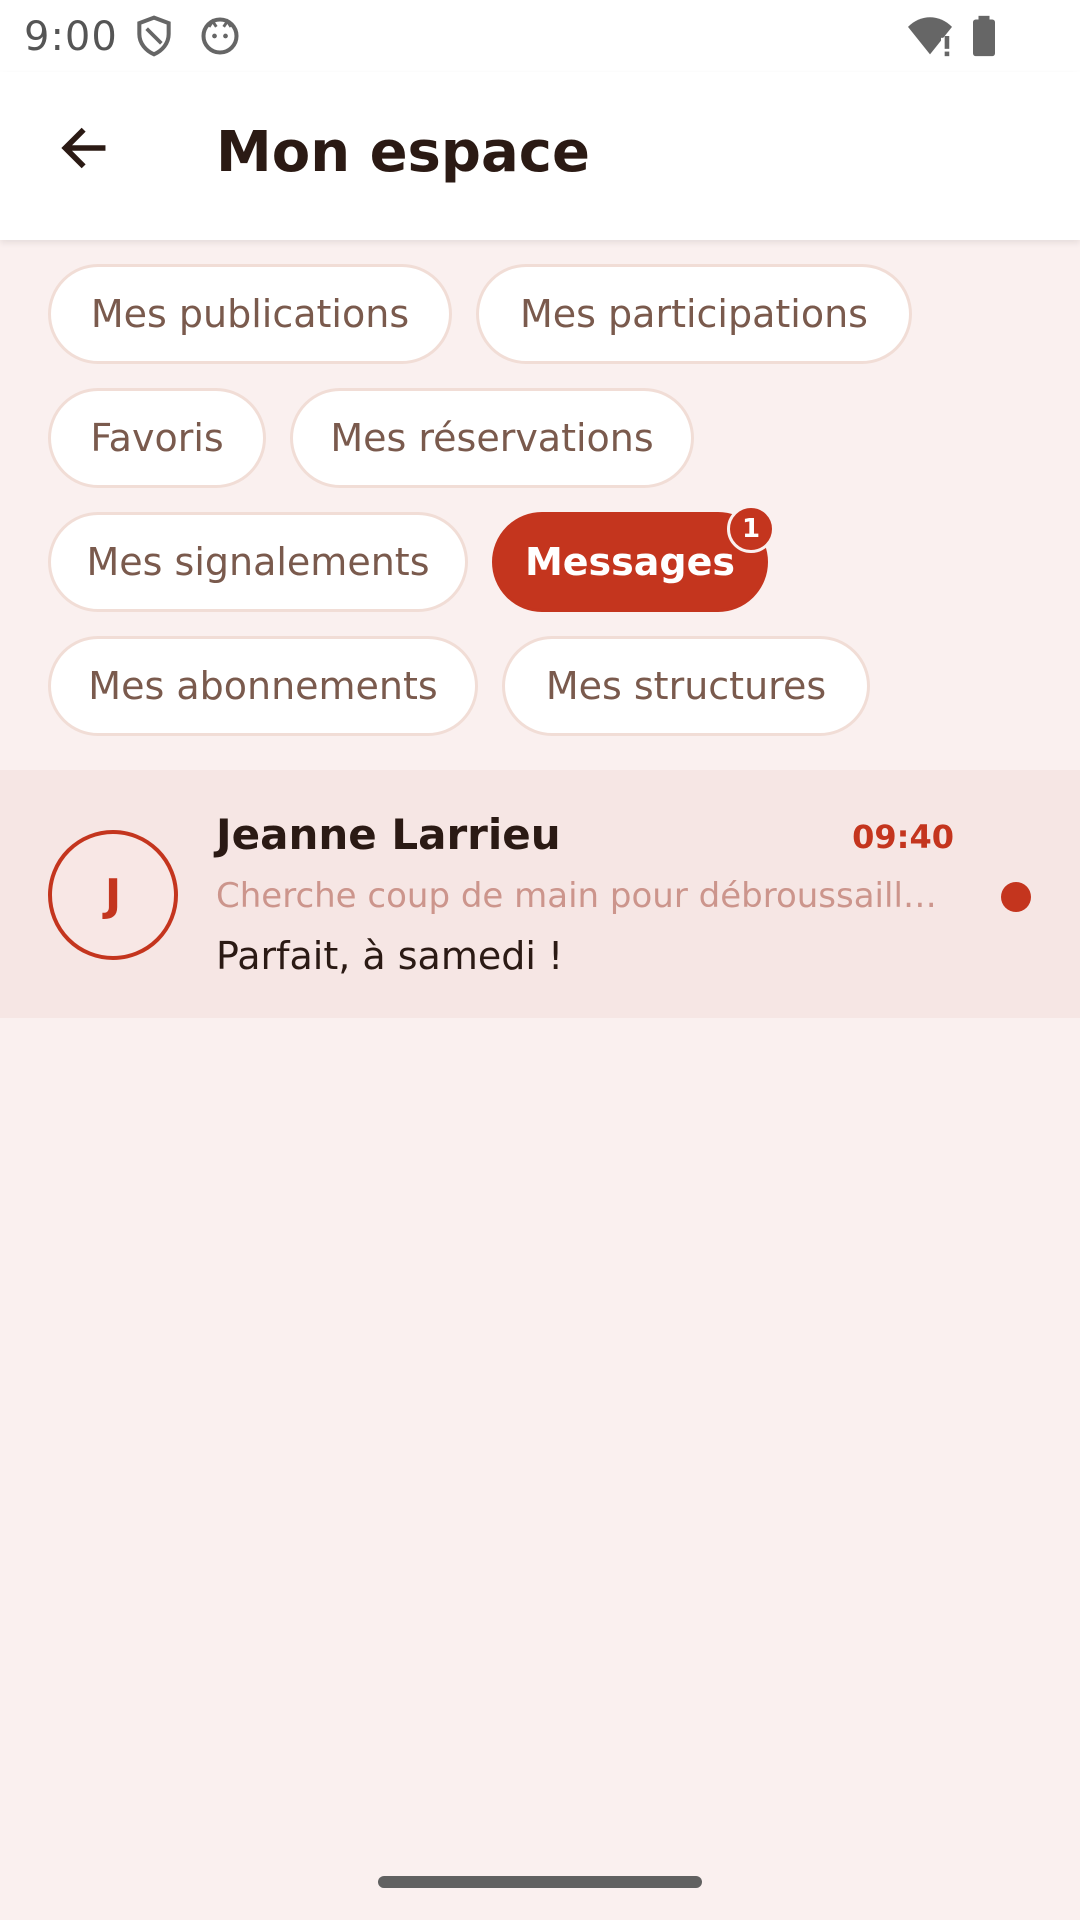  I want to click on home-indicator, so click(540, 1882).